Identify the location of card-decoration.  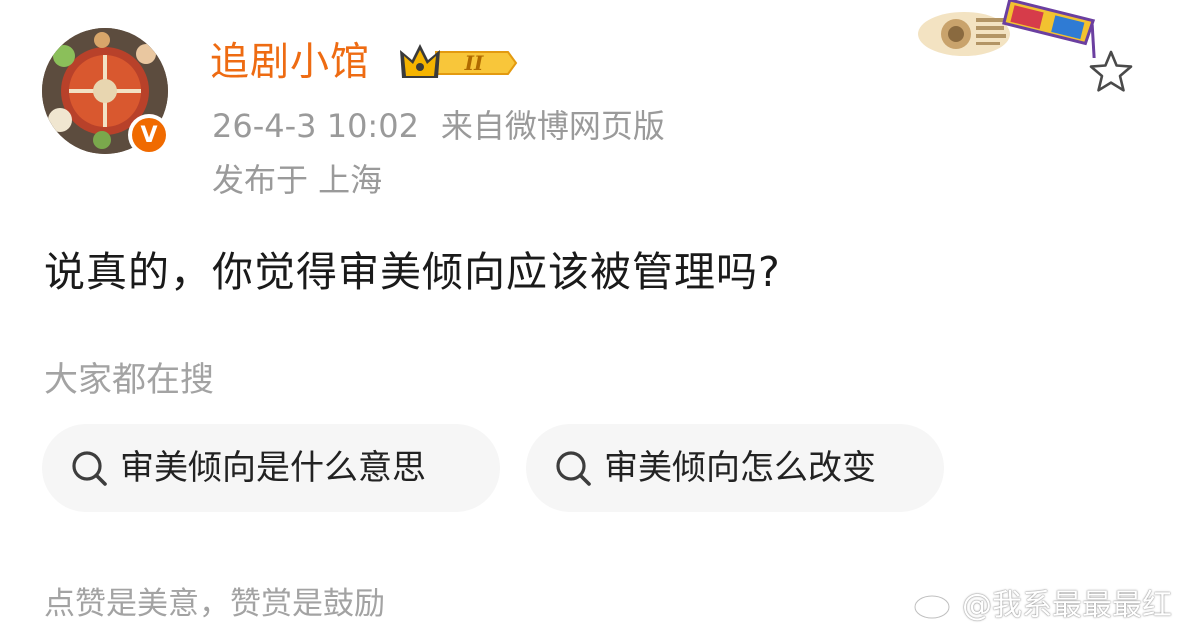
(1009, 29).